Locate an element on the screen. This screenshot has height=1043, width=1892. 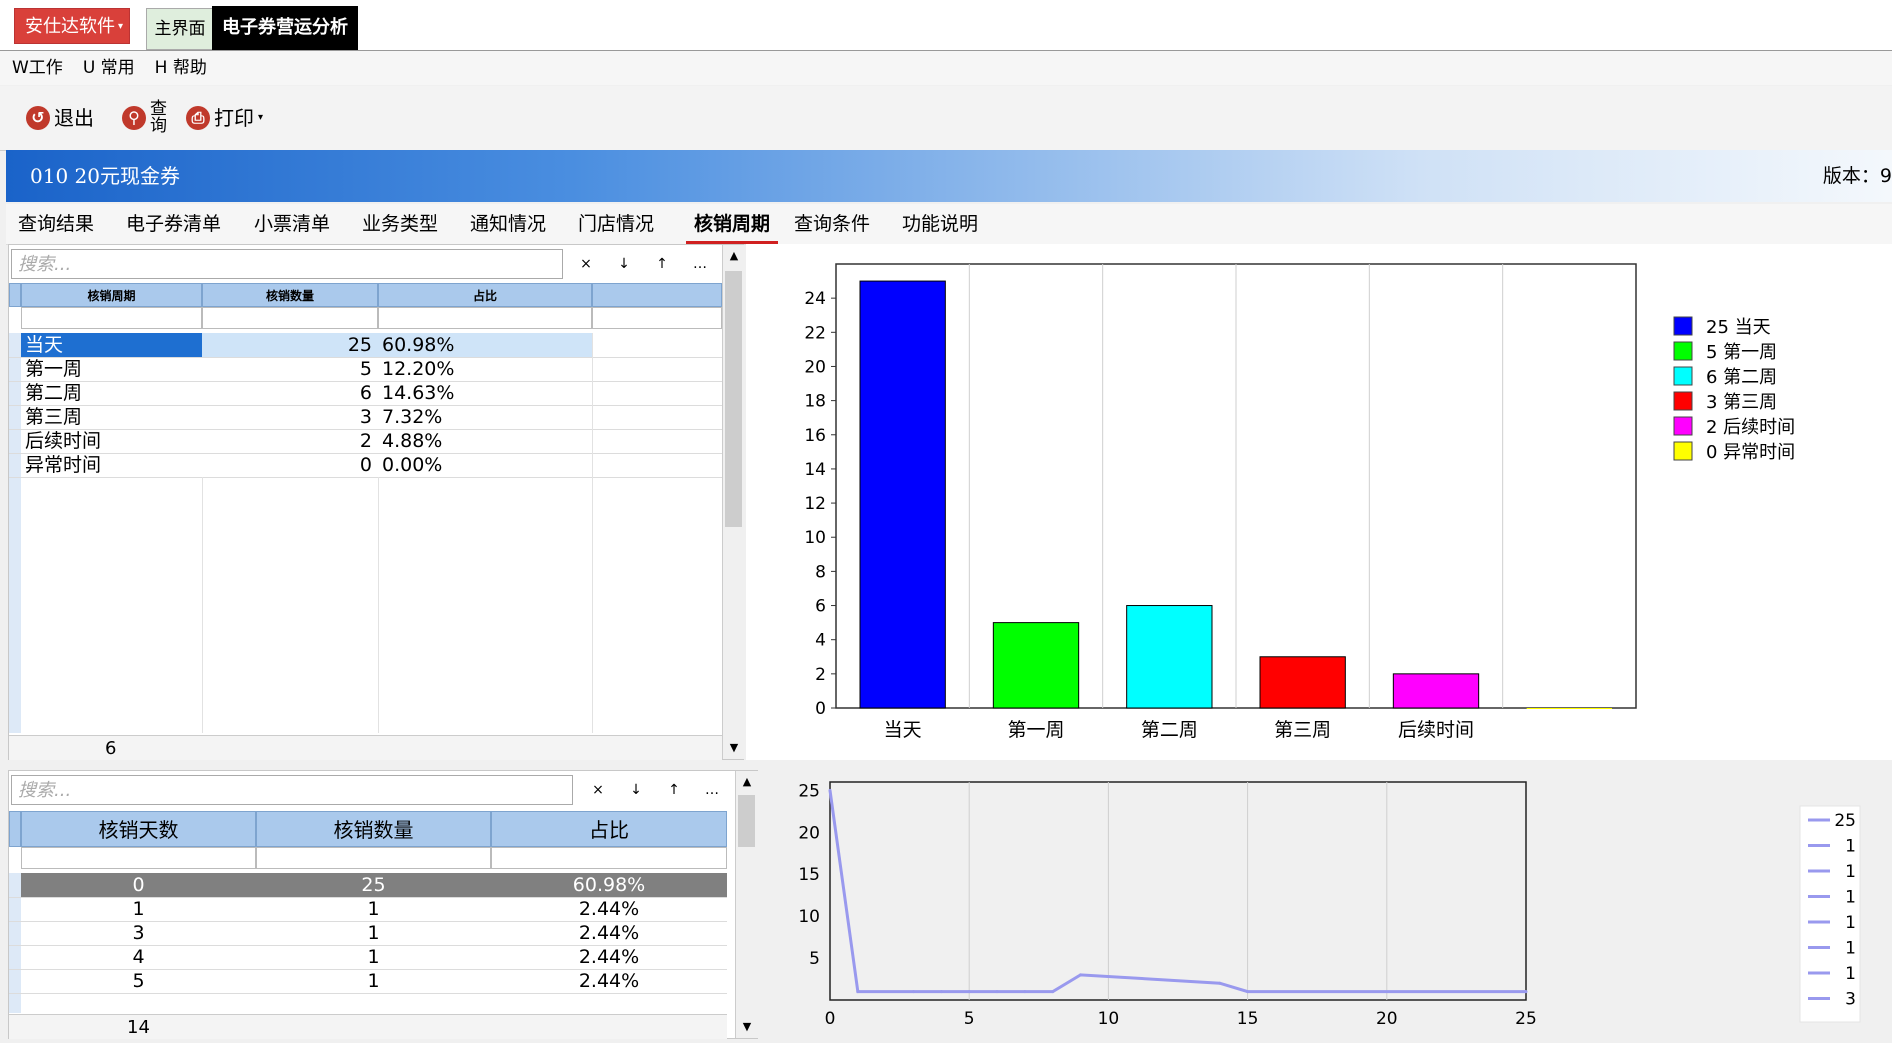
x-tick-label: 第一周 is located at coordinates (1035, 730).